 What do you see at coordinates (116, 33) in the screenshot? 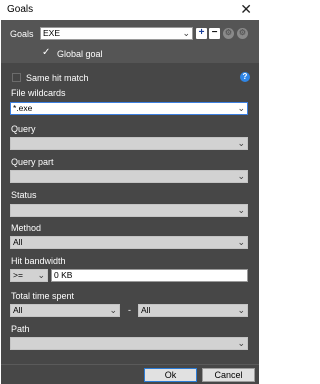
I see `goals-select: EXE ⌄` at bounding box center [116, 33].